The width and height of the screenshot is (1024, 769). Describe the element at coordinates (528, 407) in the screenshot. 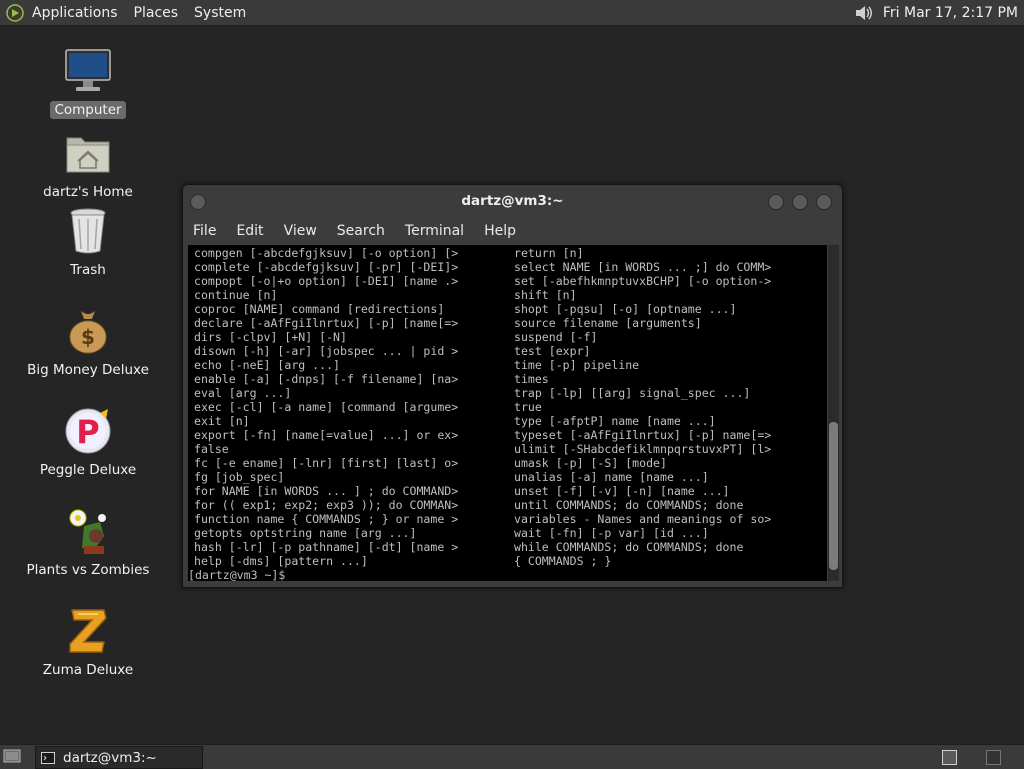

I see `terminal-line-right: true` at that location.